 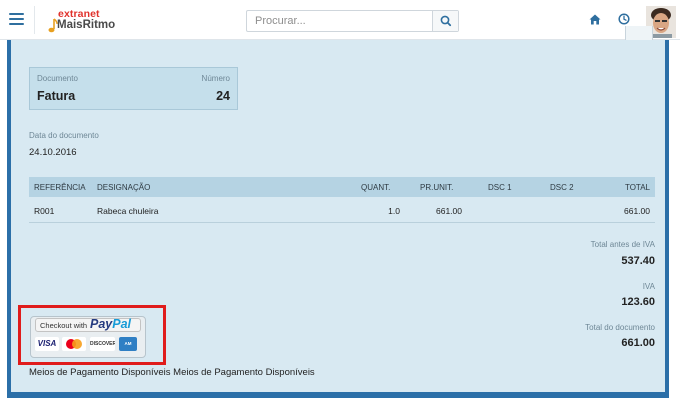 I want to click on document-number-label: Número, so click(x=215, y=78).